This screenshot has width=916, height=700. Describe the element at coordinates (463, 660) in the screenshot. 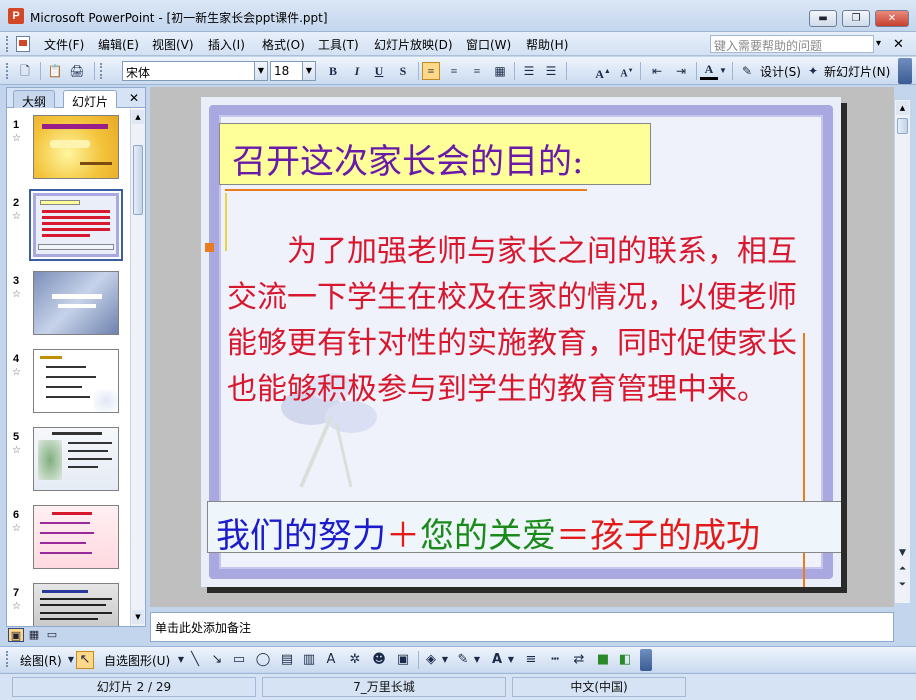

I see `line-color-icon: ✎` at that location.